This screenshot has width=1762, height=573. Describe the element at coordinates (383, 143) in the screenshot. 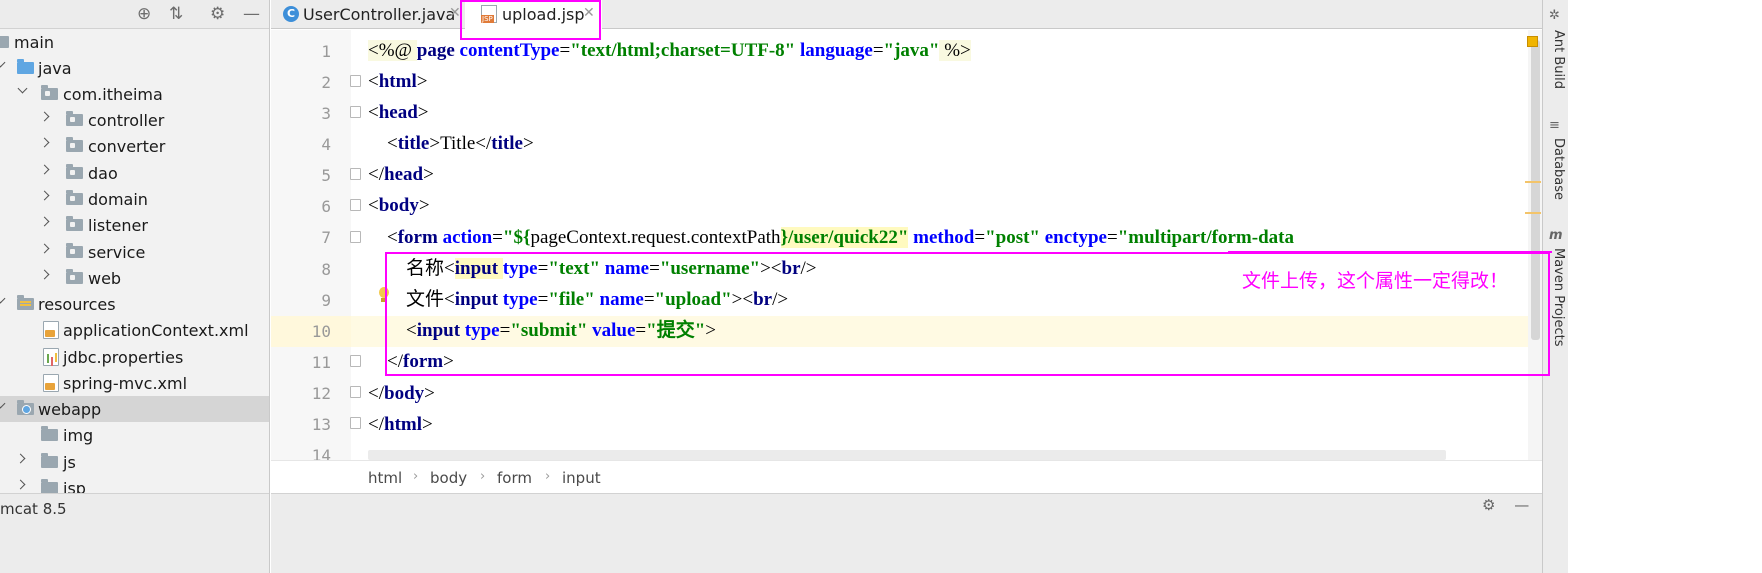

I see `code-token: <` at that location.